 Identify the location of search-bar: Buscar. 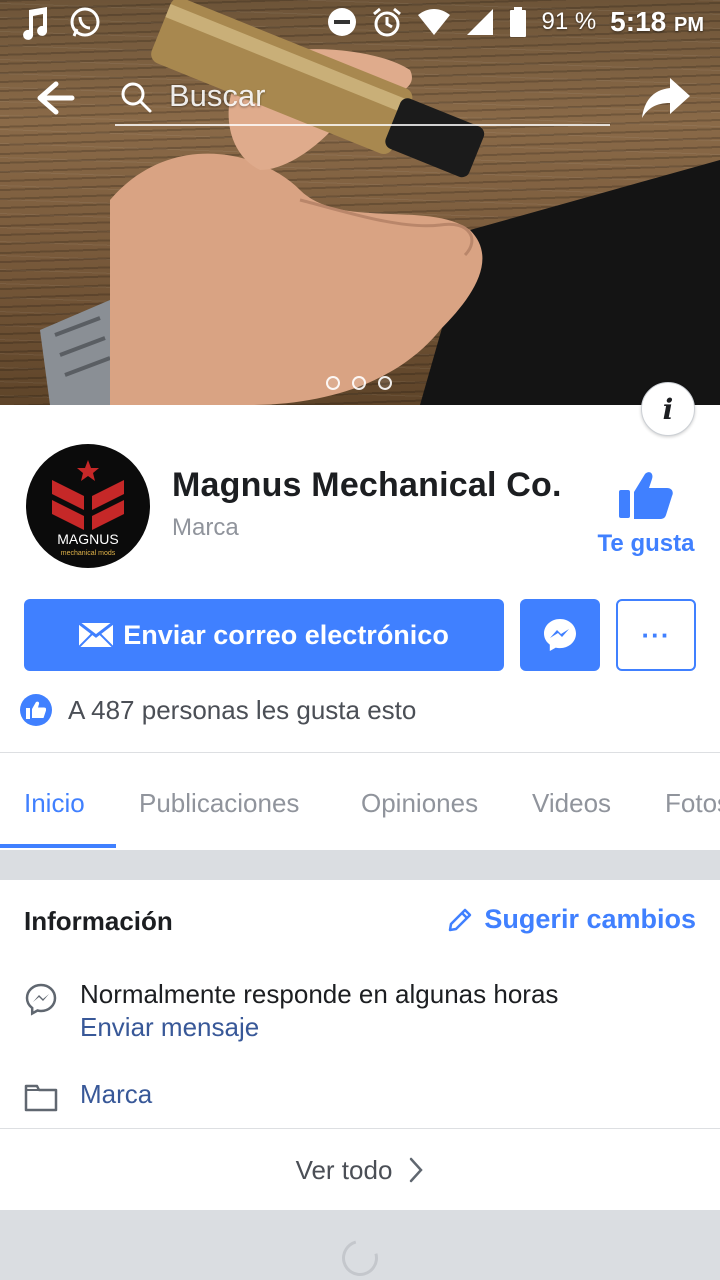
(362, 98).